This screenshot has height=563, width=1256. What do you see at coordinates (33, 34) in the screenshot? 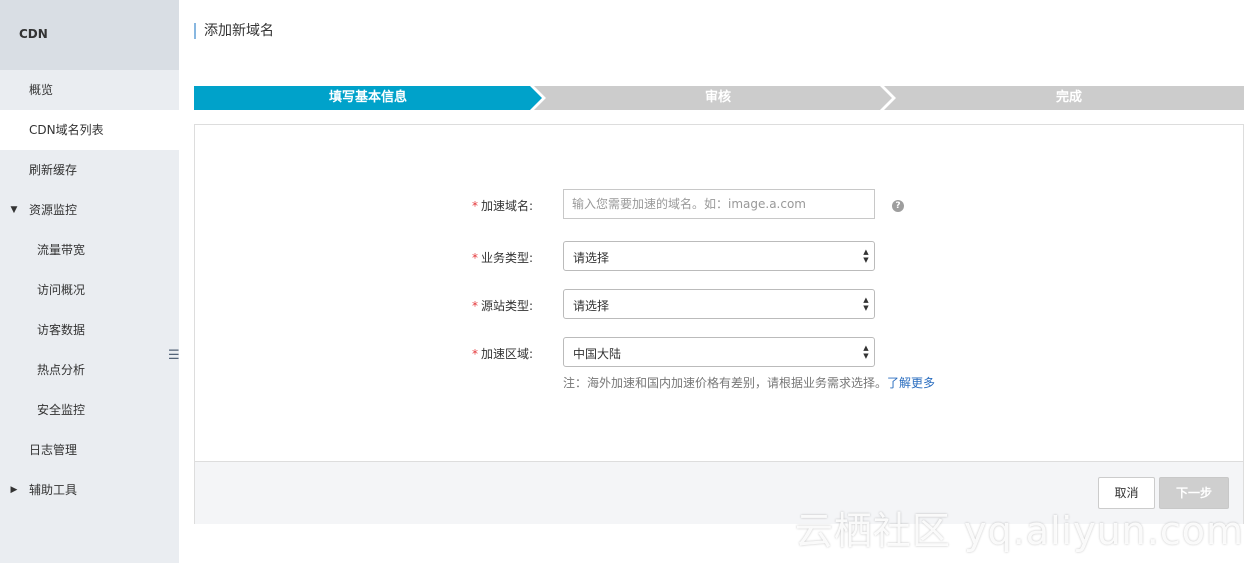
I see `sidebar-title: CDN` at bounding box center [33, 34].